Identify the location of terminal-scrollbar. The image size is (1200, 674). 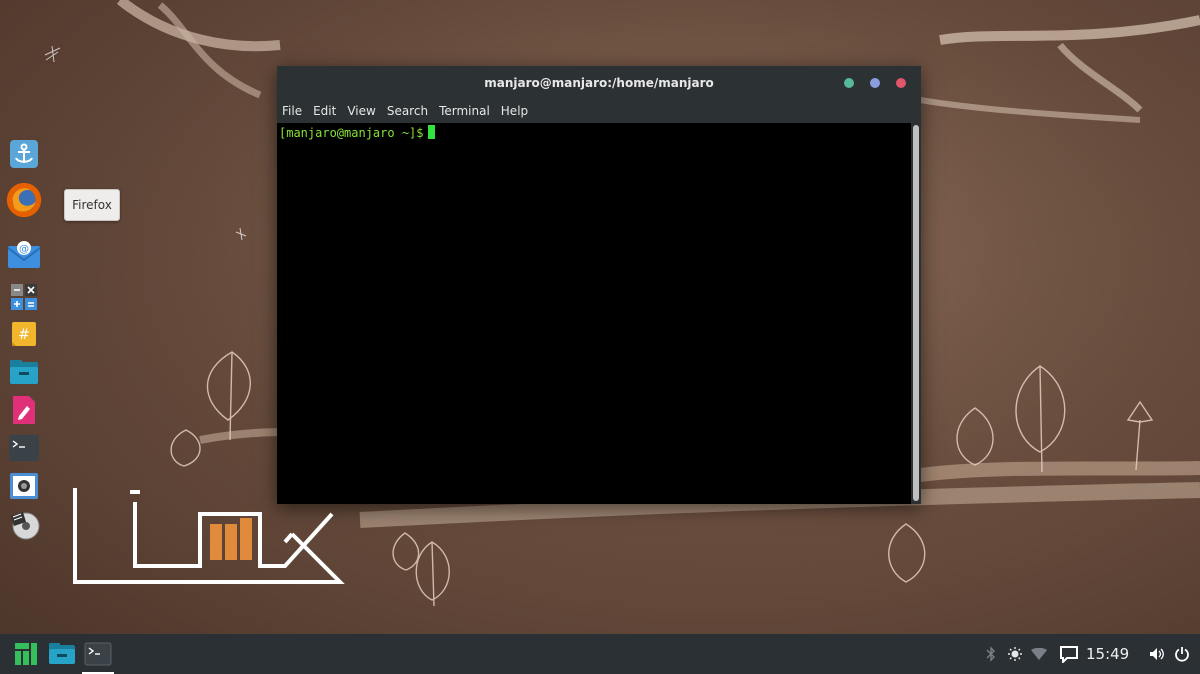
(916, 313).